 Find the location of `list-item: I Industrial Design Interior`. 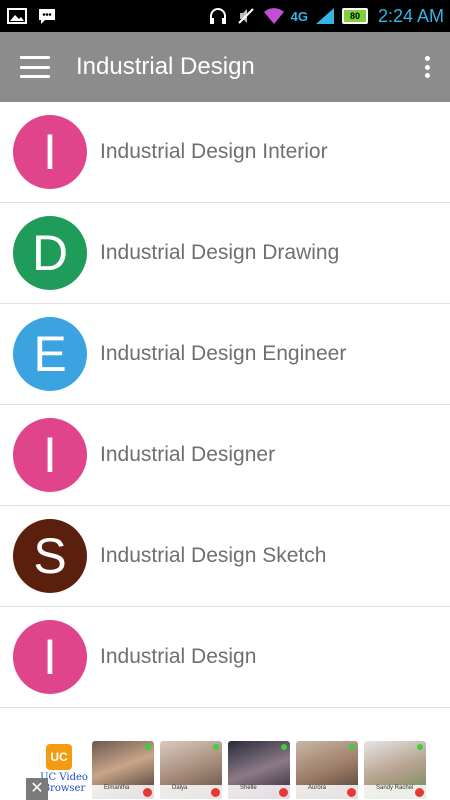

list-item: I Industrial Design Interior is located at coordinates (225, 152).